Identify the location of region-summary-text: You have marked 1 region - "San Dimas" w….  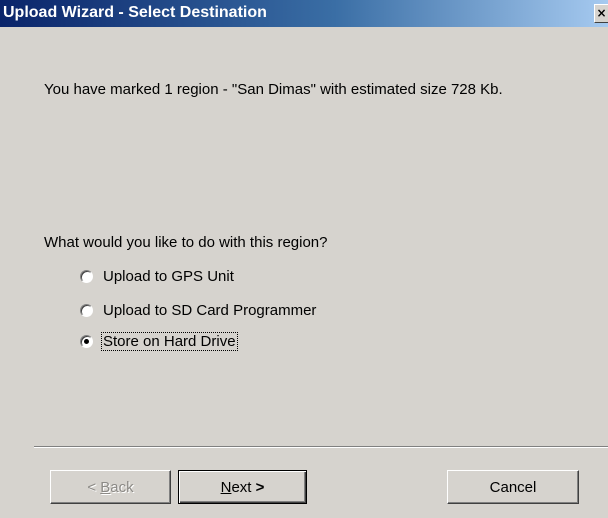
(273, 89).